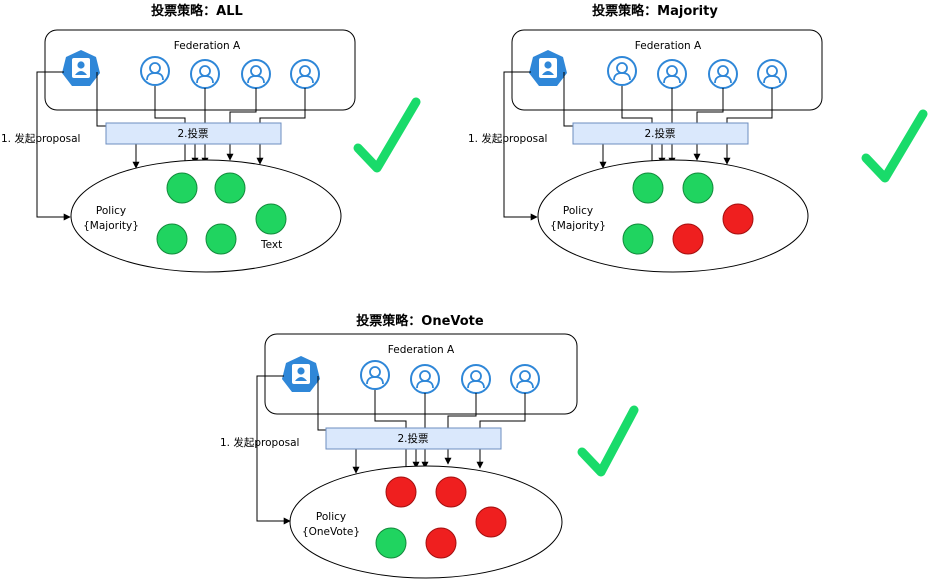  Describe the element at coordinates (197, 11) in the screenshot. I see `panel-title: 投票策略：ALL` at that location.